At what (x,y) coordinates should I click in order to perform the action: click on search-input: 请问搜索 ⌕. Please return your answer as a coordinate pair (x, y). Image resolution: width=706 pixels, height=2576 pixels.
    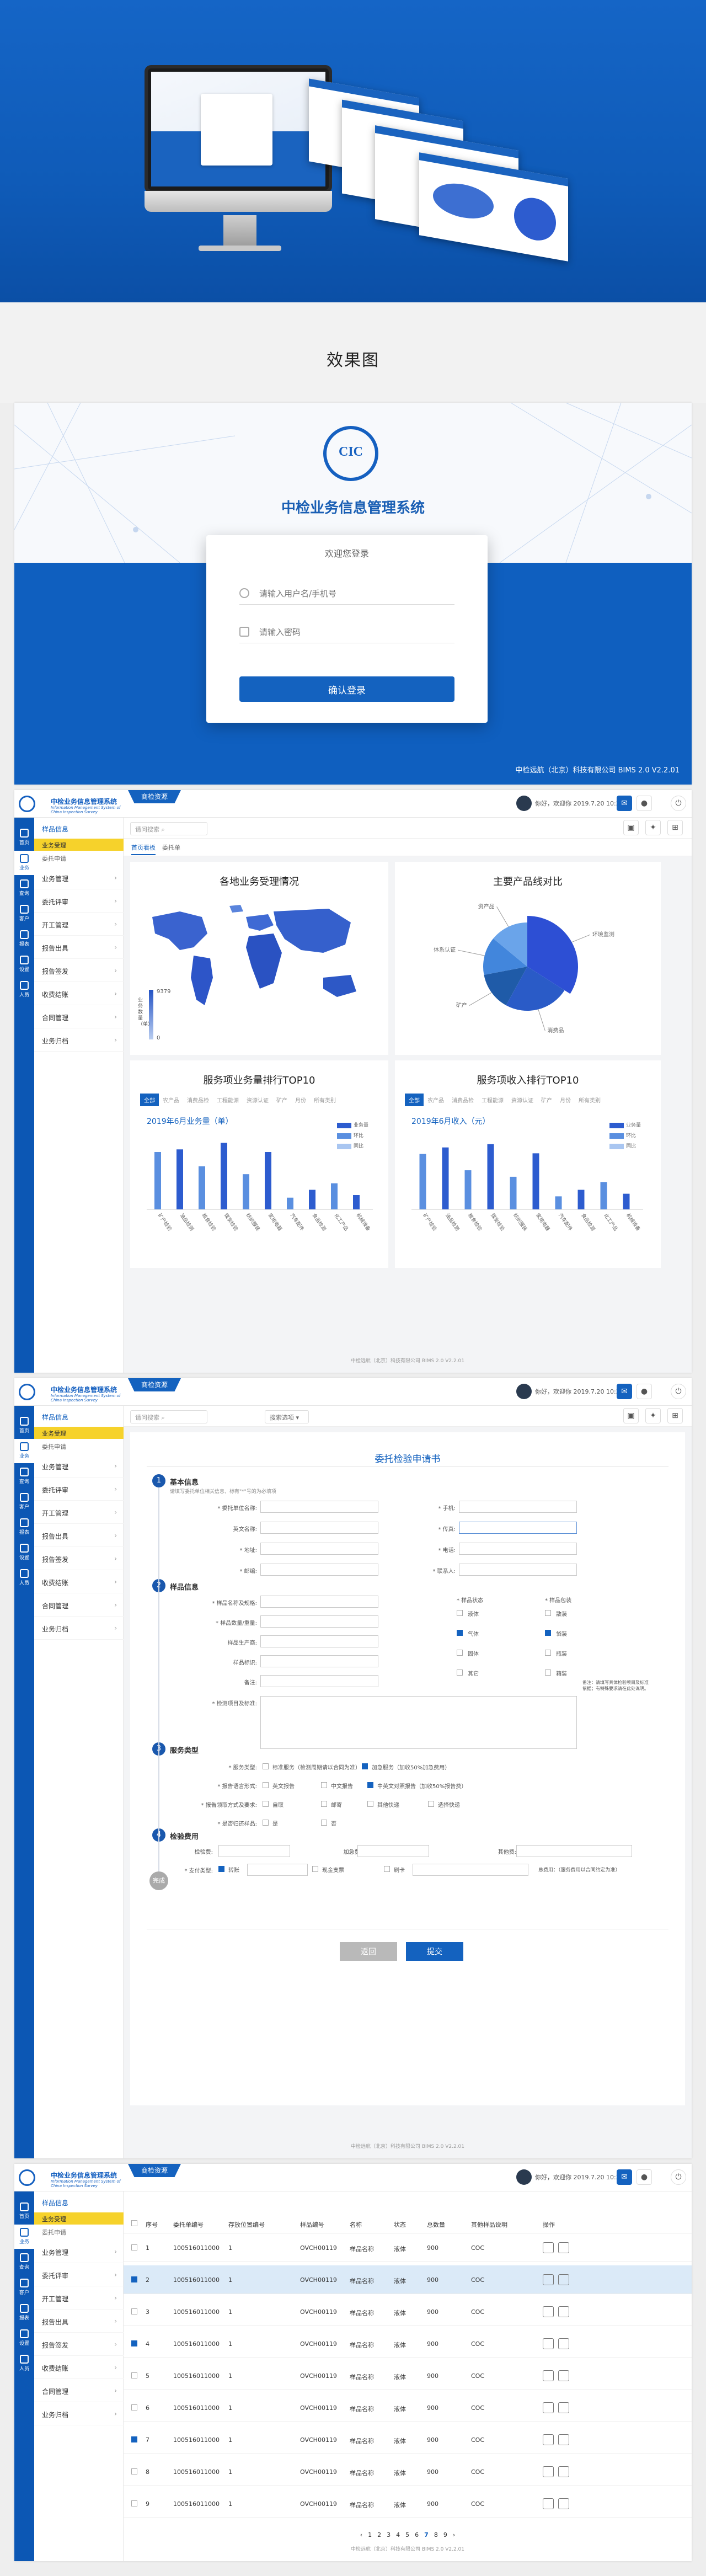
    Looking at the image, I should click on (168, 828).